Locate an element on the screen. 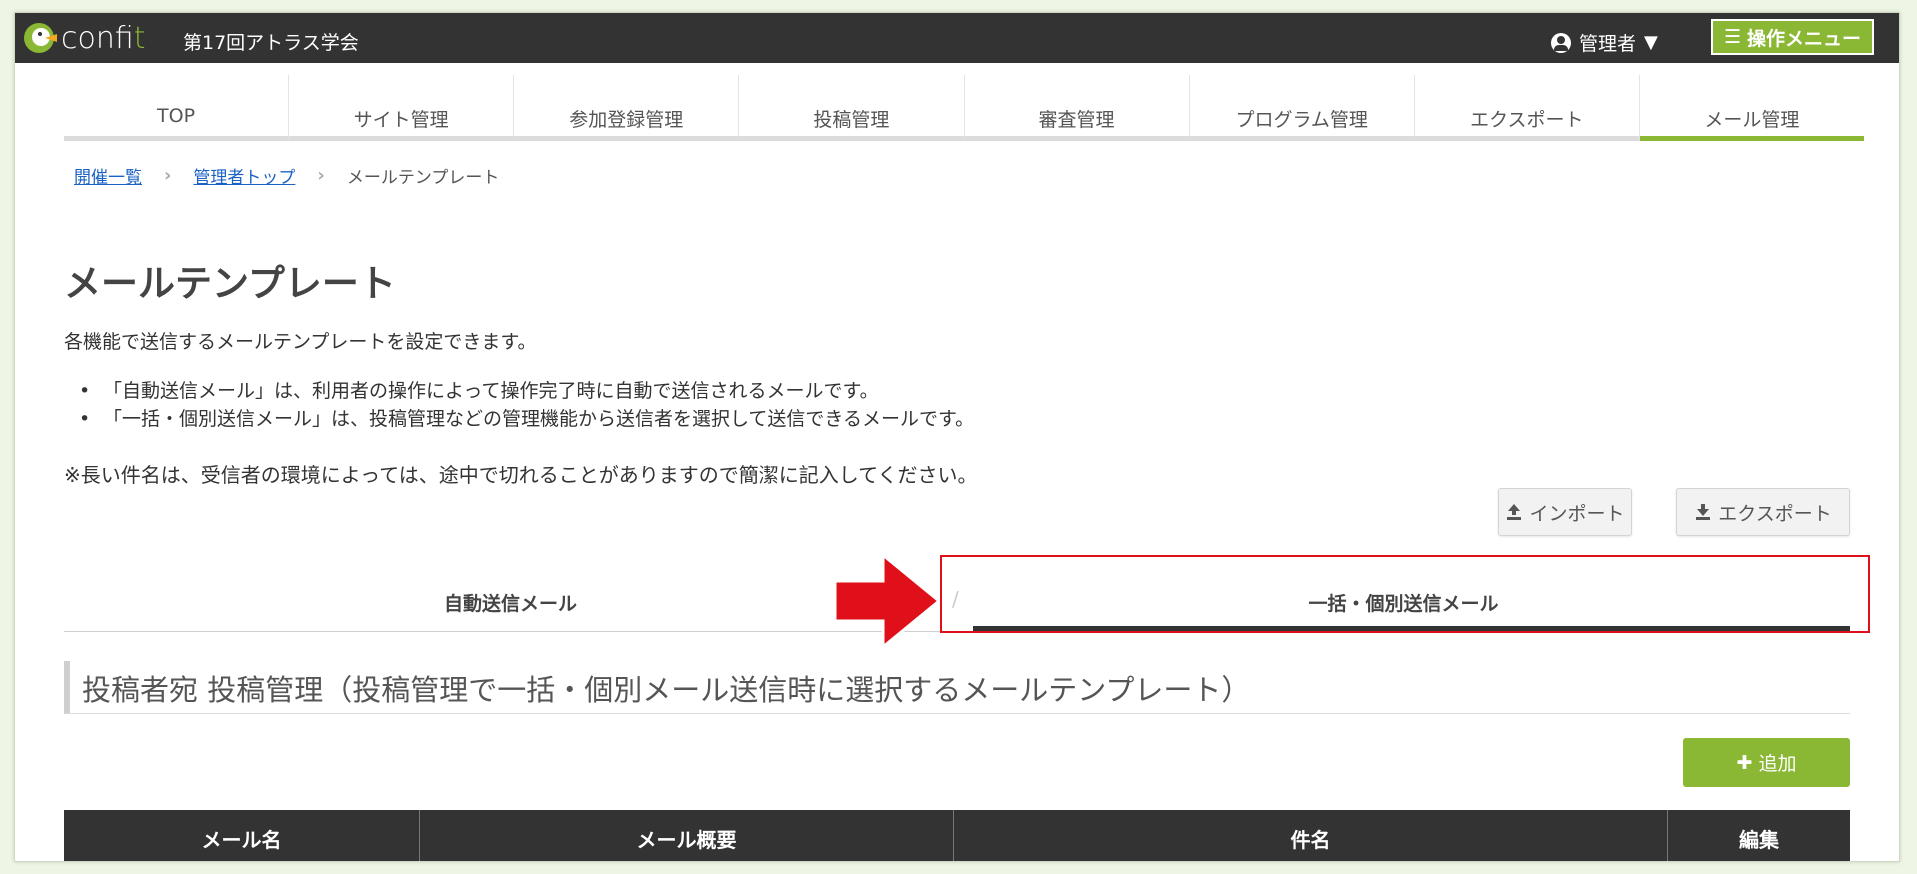 The width and height of the screenshot is (1917, 874). breadcrumb: 開催一覧 › 管理者トップ › メールテンプレート is located at coordinates (286, 175).